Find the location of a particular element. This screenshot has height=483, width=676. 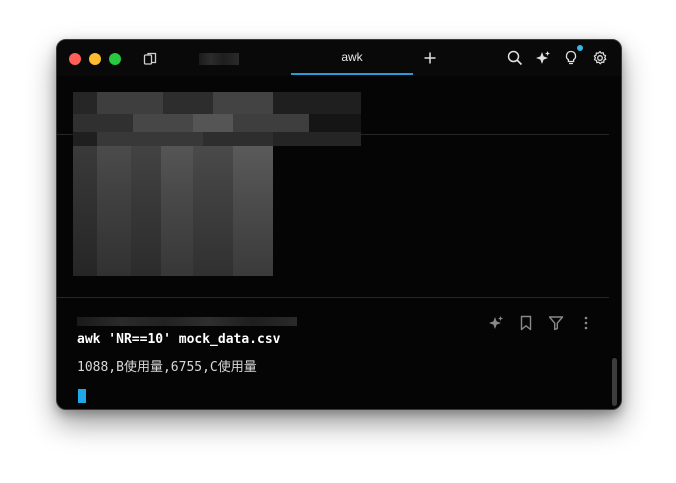

title-bar: awk is located at coordinates (339, 58).